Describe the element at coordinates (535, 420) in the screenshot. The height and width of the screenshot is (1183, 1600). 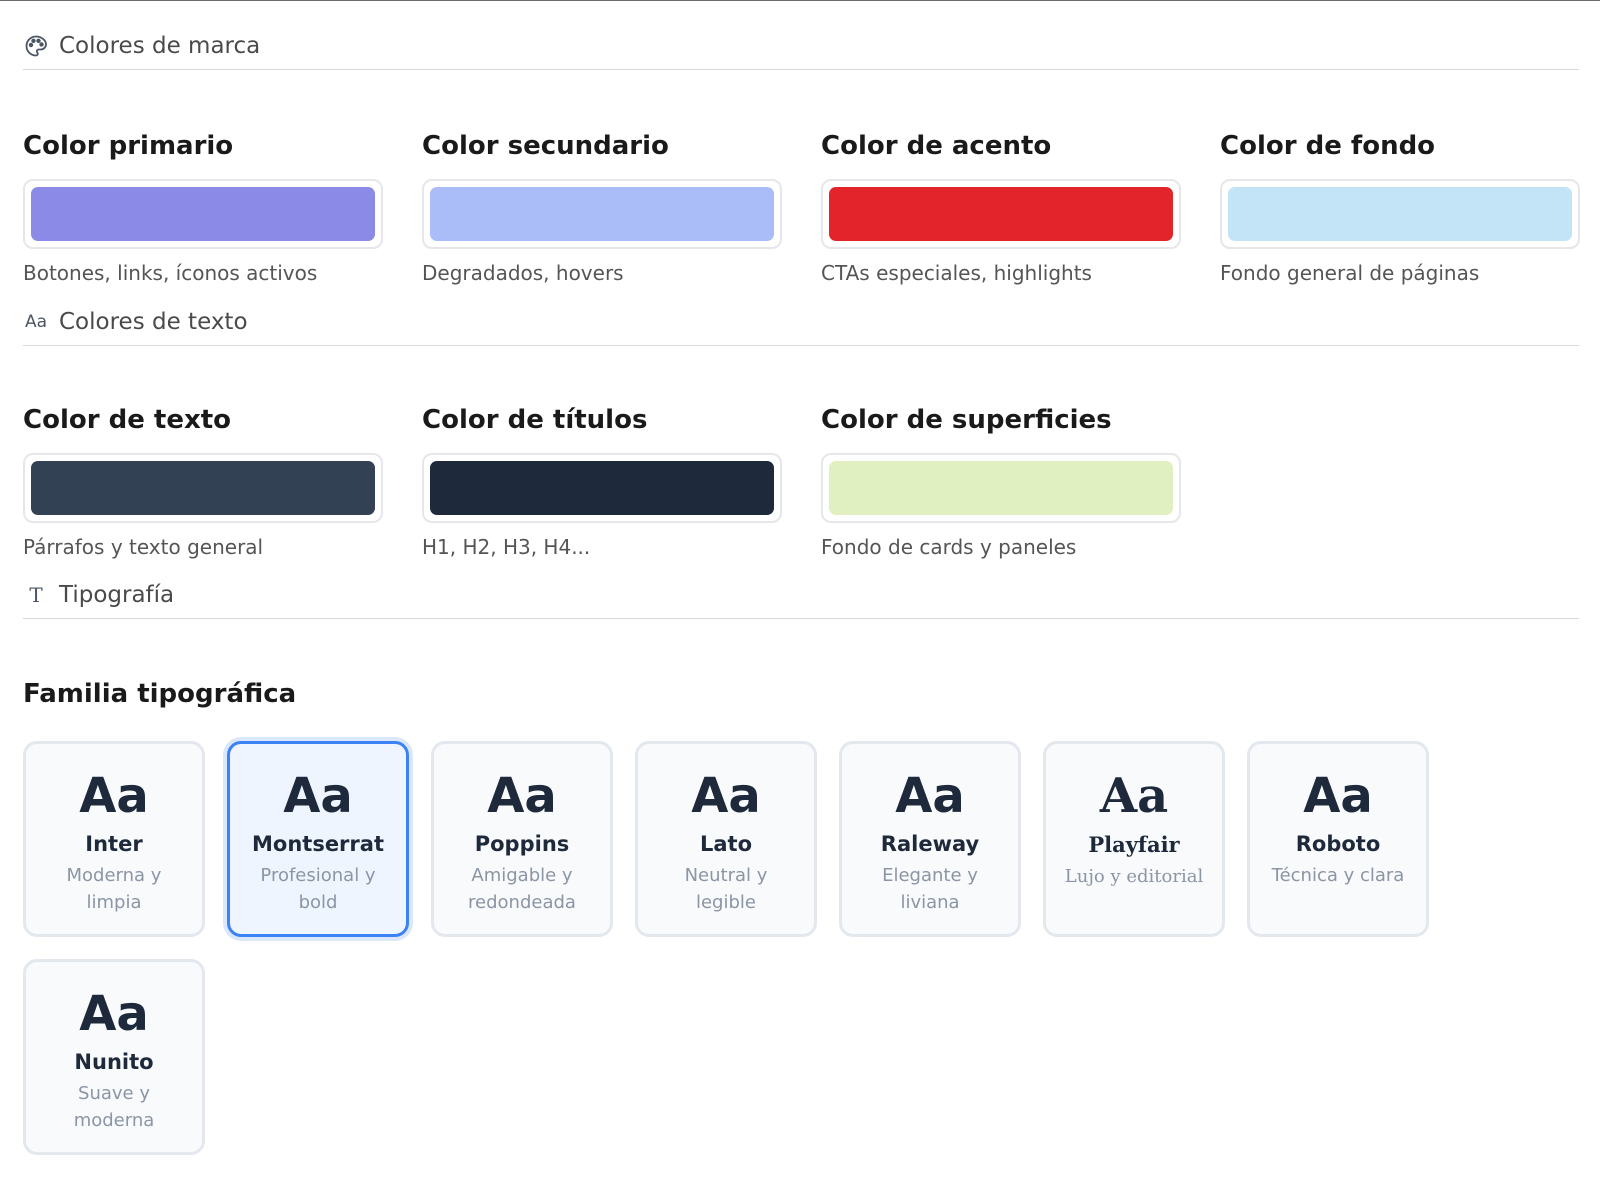
I see `swatch-label: Color de títulos` at that location.